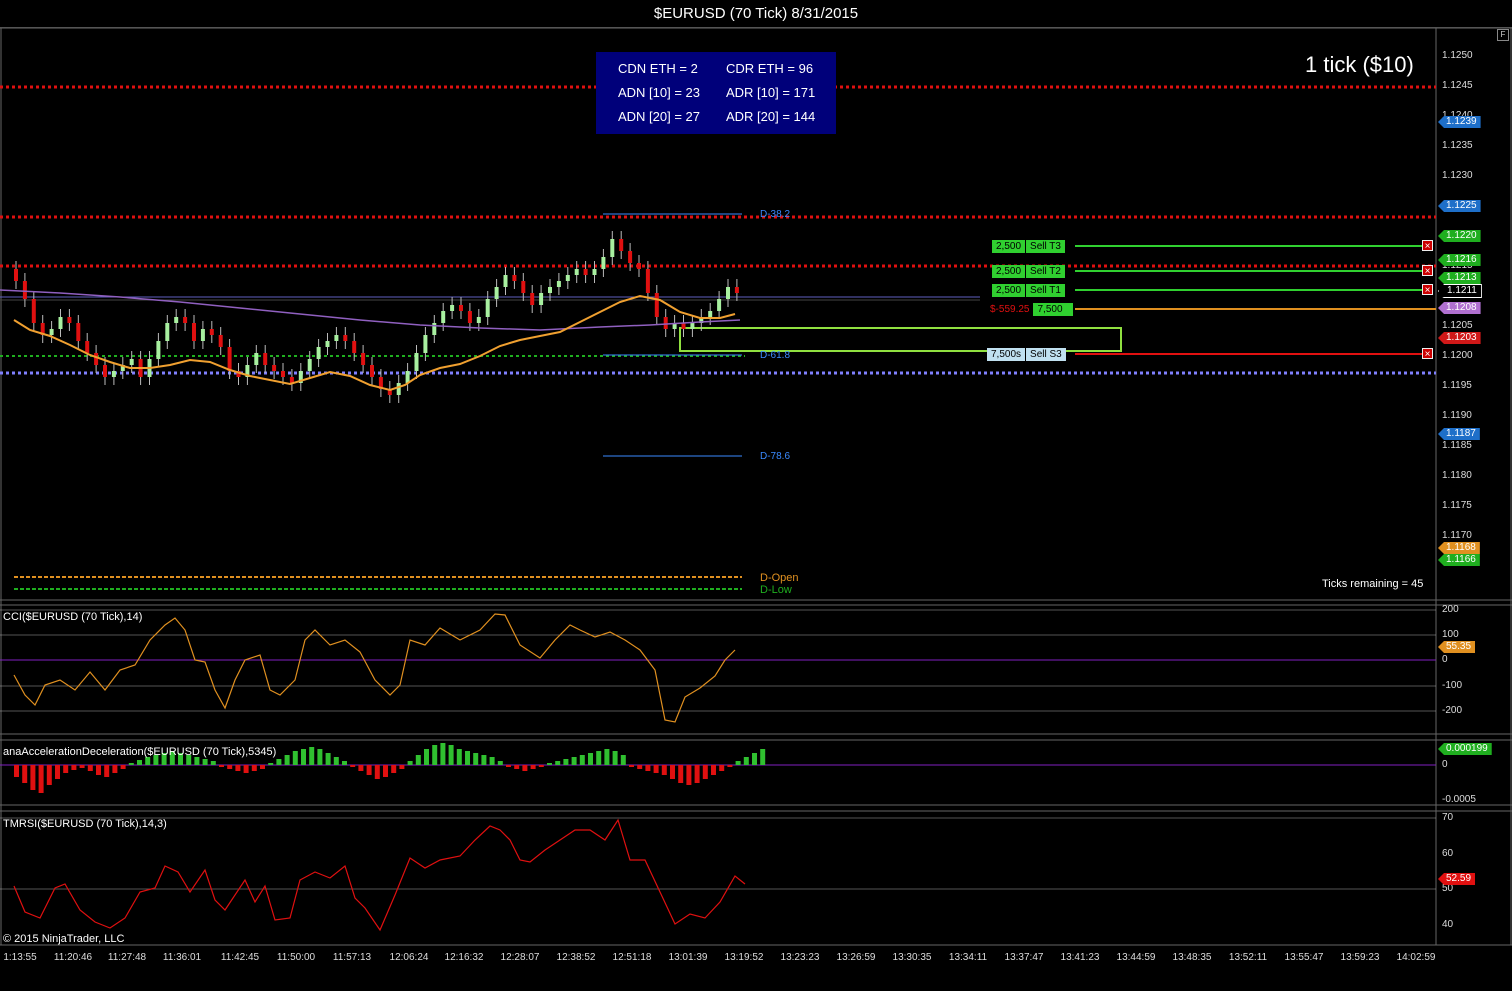 The image size is (1512, 991). Describe the element at coordinates (85, 824) in the screenshot. I see `tmrsi-title: TMRSI($EURUSD (70 Tick),14,3)` at that location.